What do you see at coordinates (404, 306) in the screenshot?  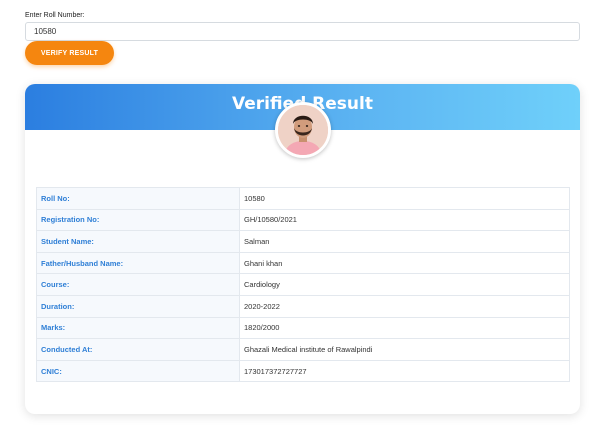 I see `row-value: 2020-2022` at bounding box center [404, 306].